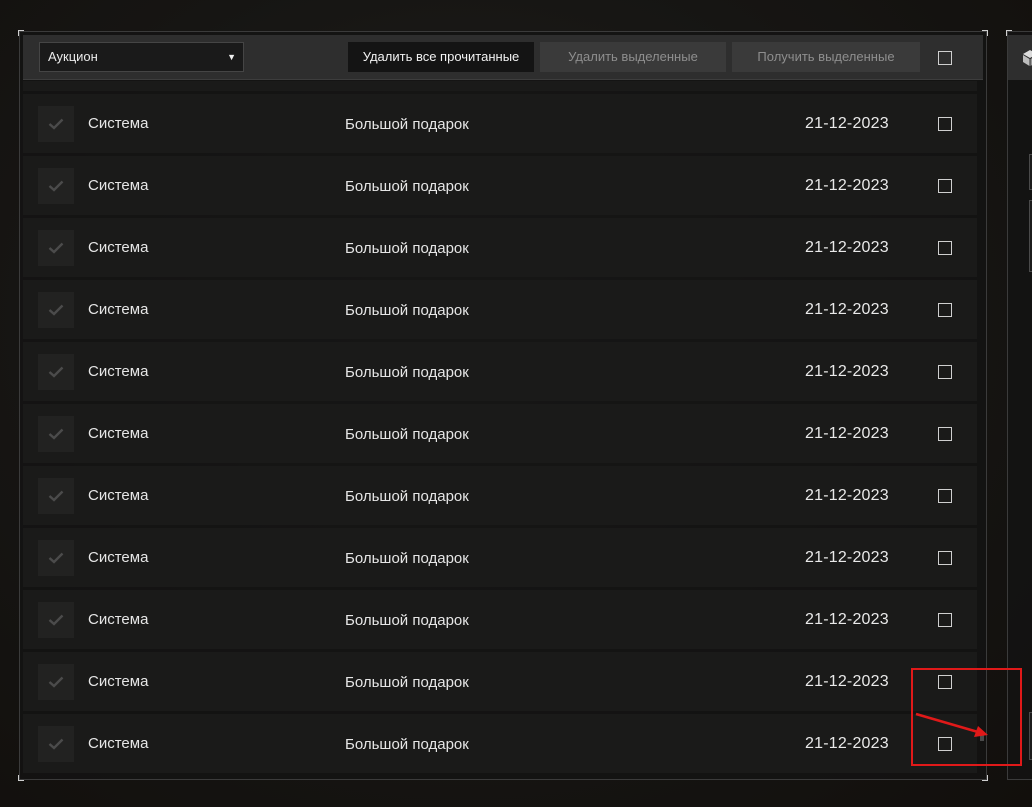 The height and width of the screenshot is (807, 1032). Describe the element at coordinates (633, 57) in the screenshot. I see `delete-selected-button: Удалить выделенные` at that location.